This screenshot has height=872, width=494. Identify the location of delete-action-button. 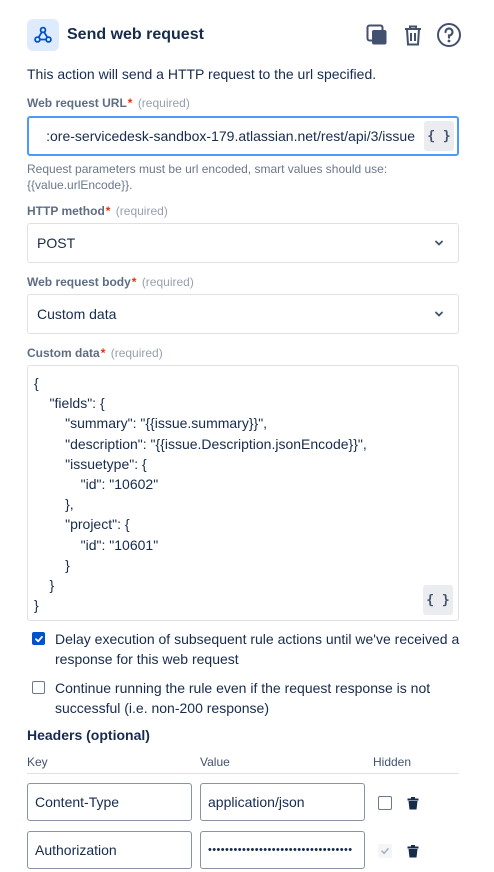
(413, 35).